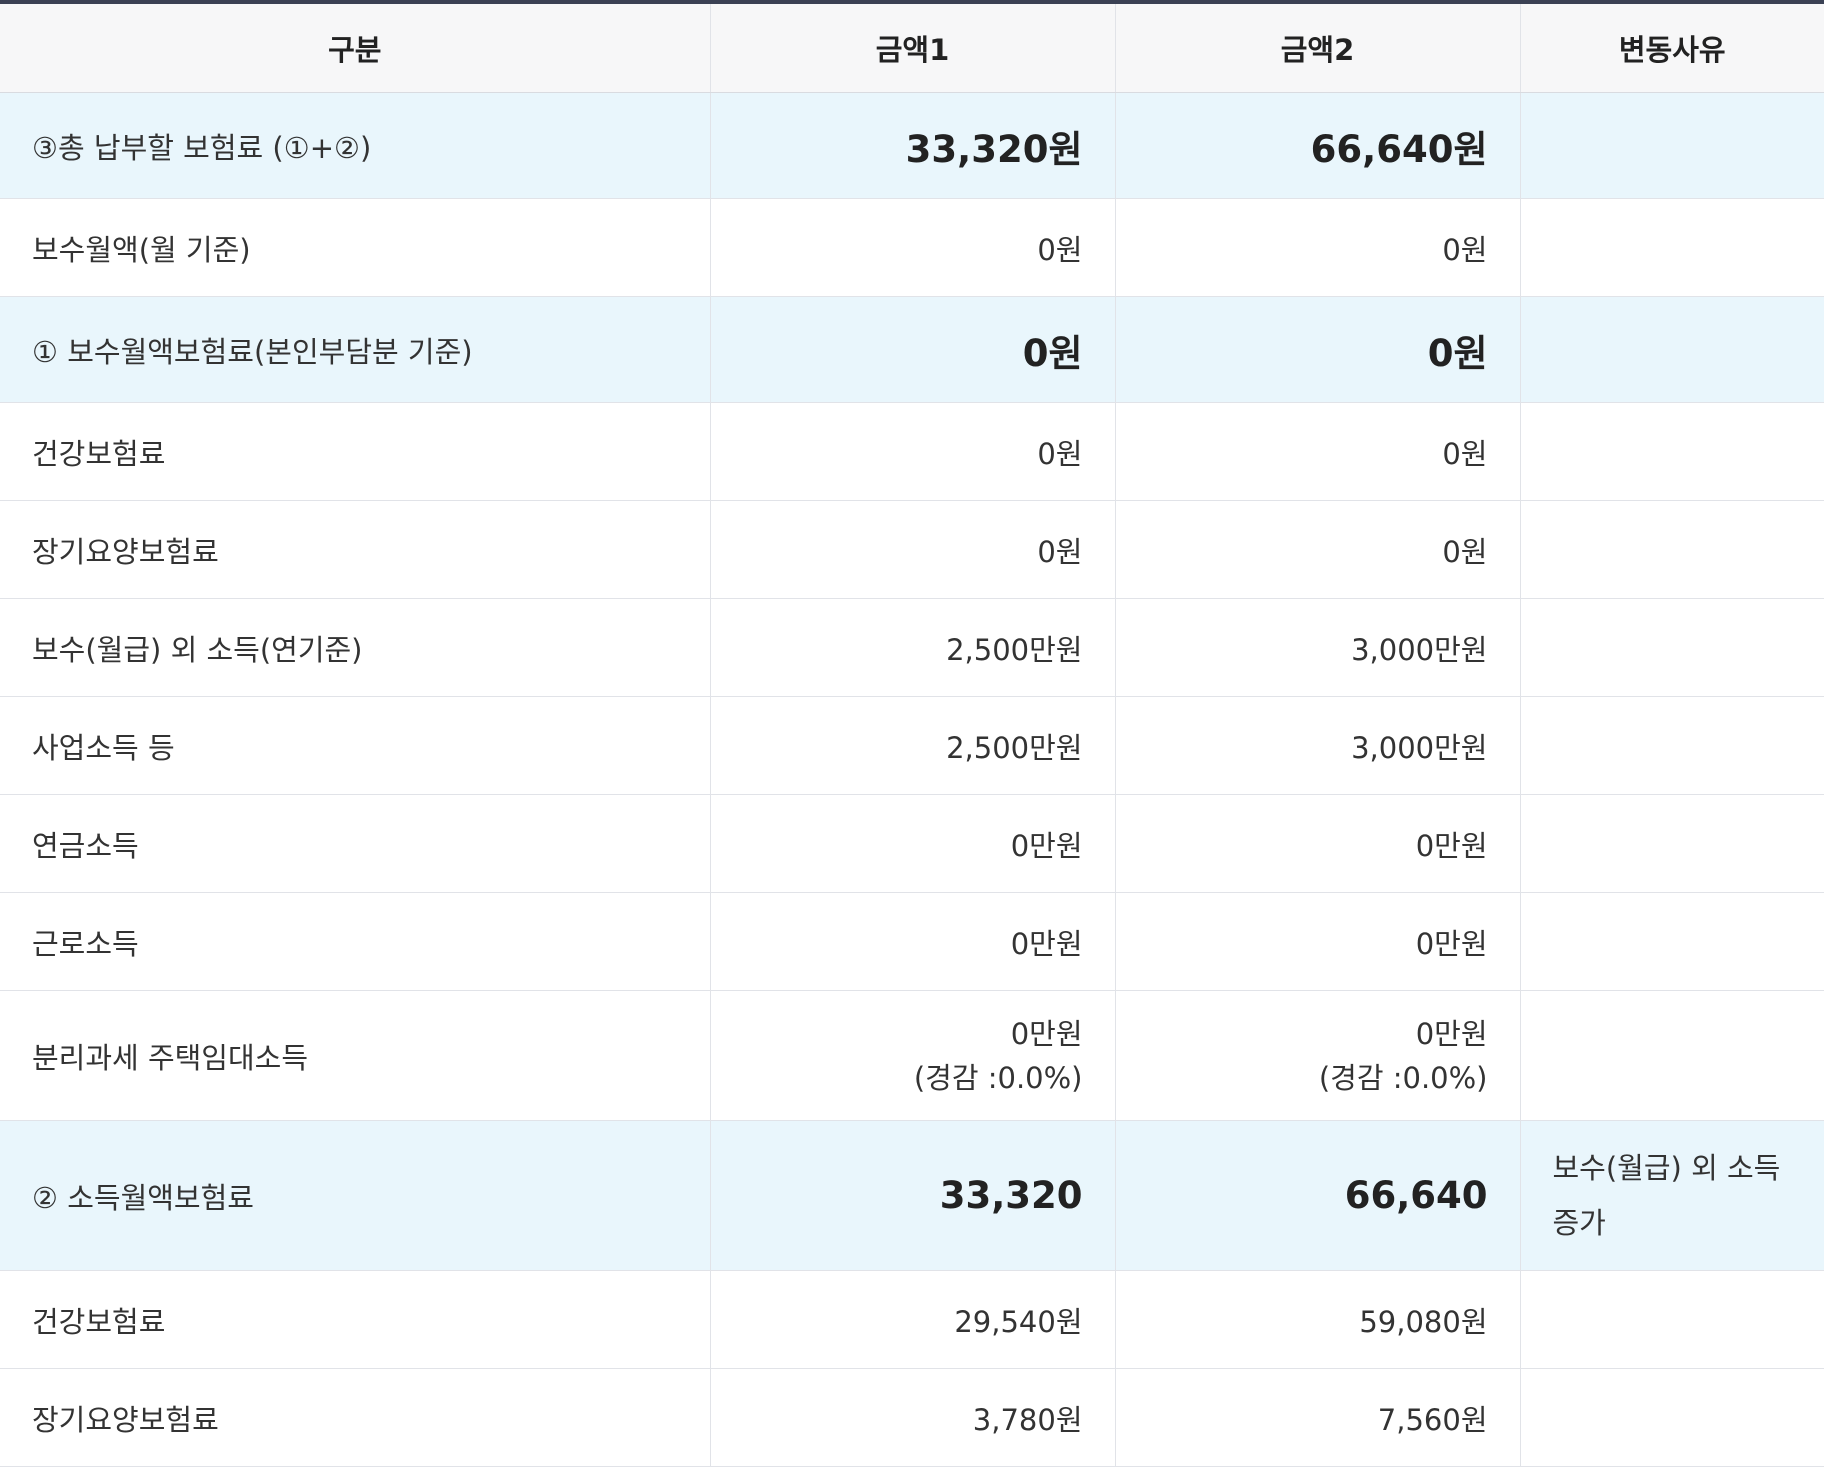 This screenshot has width=1824, height=1468. Describe the element at coordinates (998, 1077) in the screenshot. I see `rental-amount1-reduction: (경감 :0.0%)` at that location.